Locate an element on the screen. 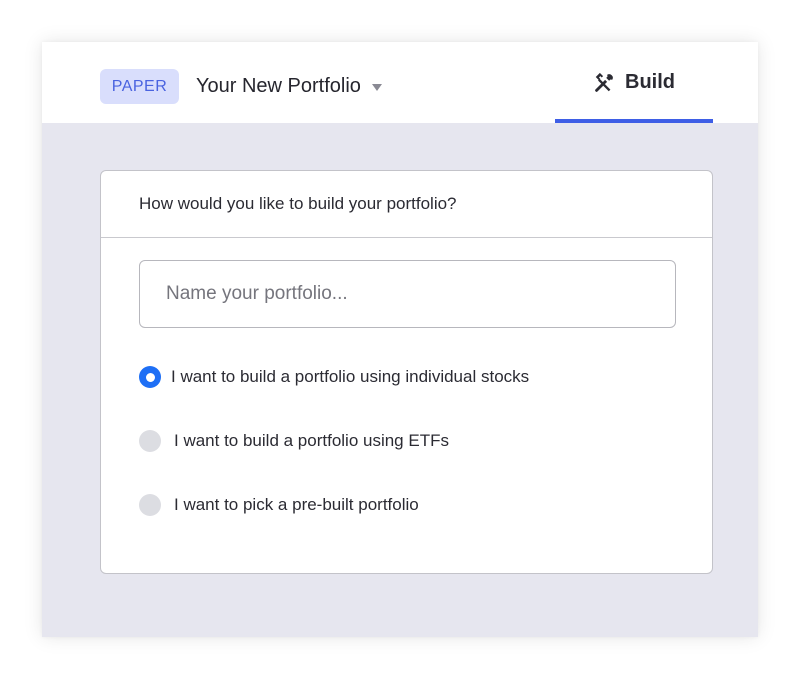 The height and width of the screenshot is (679, 800). portfolio-selector: Your New Portfolio is located at coordinates (289, 86).